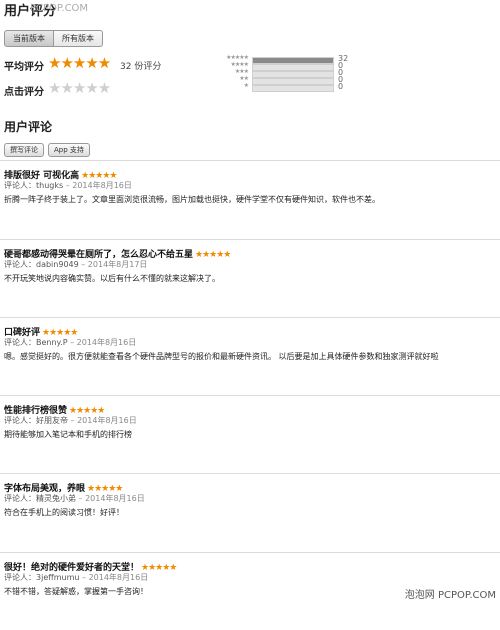  What do you see at coordinates (293, 88) in the screenshot?
I see `histogram-bar` at bounding box center [293, 88].